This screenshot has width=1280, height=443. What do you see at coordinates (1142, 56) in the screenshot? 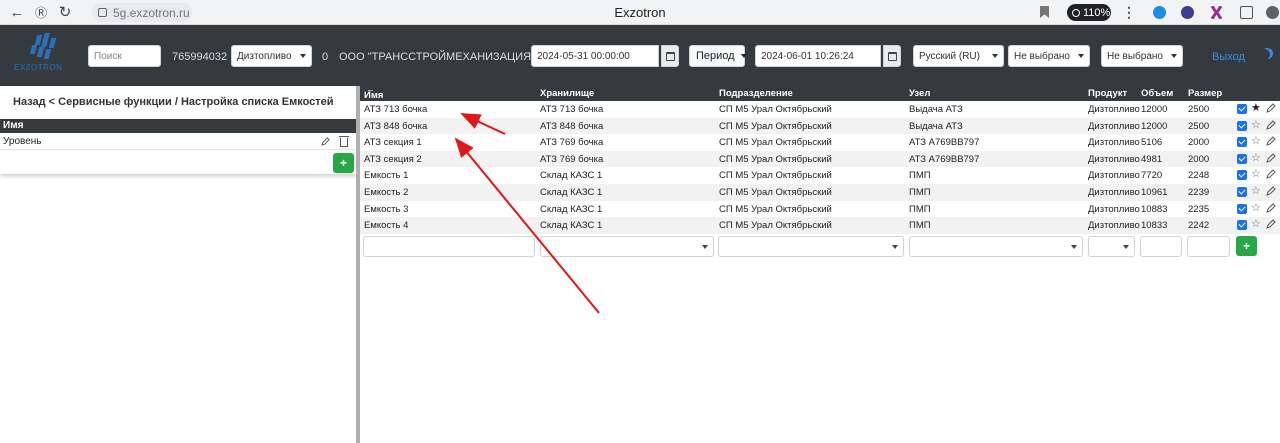
I see `filter-select-2: Не выбрано` at bounding box center [1142, 56].